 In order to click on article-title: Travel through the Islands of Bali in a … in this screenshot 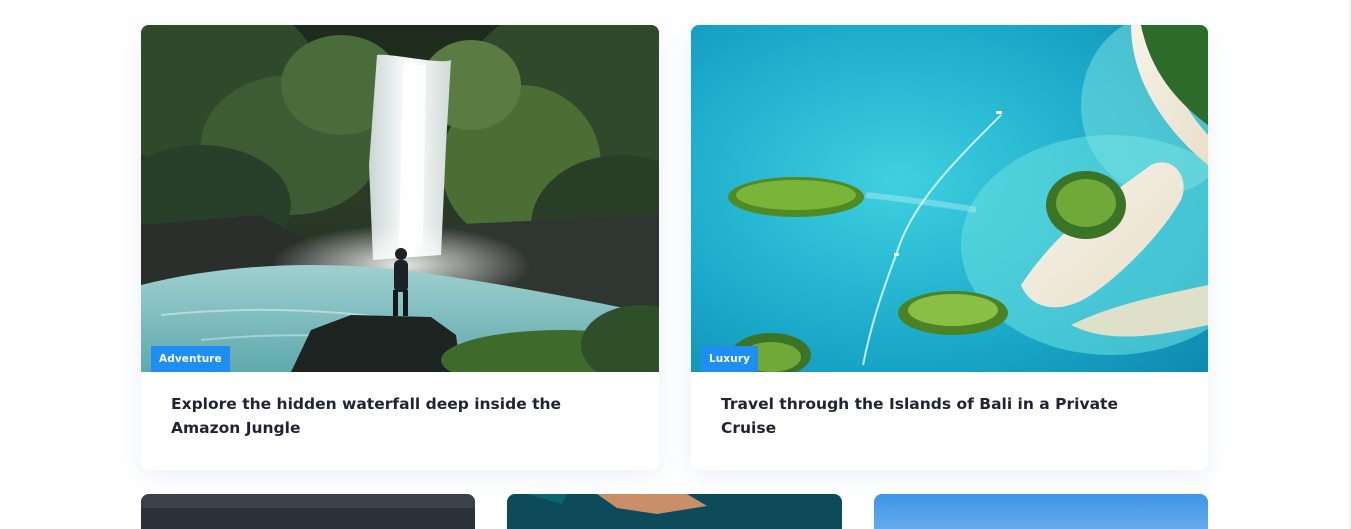, I will do `click(949, 406)`.